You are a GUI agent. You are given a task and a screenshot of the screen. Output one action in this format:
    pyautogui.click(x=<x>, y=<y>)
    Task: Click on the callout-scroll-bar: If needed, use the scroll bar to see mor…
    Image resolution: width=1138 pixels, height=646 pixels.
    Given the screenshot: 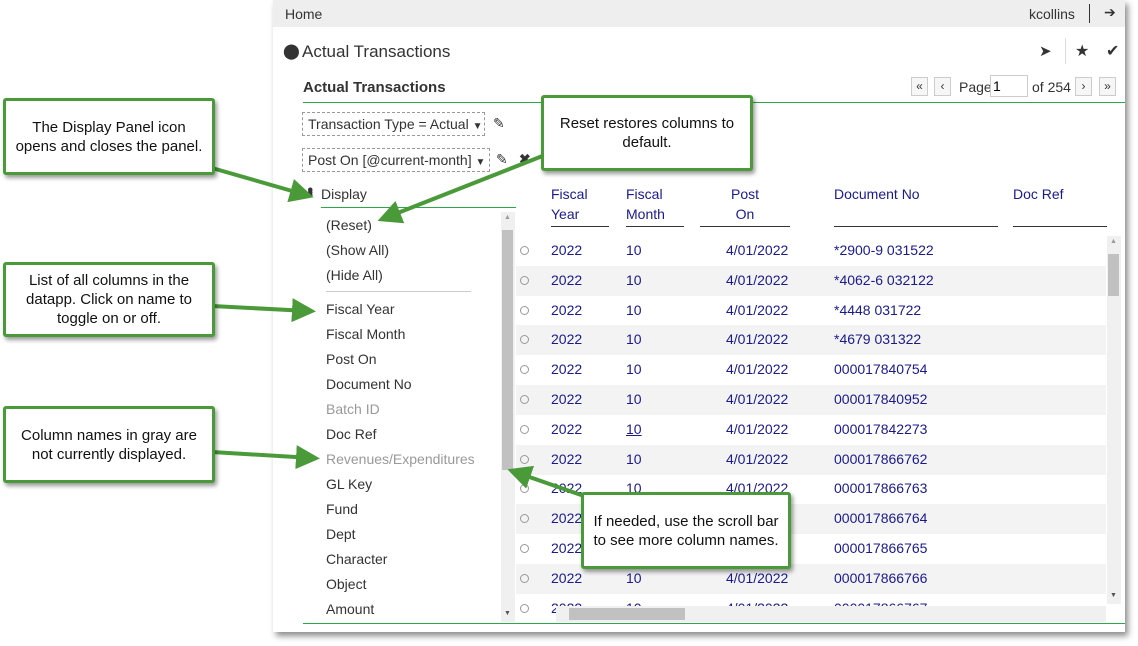 What is the action you would take?
    pyautogui.click(x=686, y=530)
    